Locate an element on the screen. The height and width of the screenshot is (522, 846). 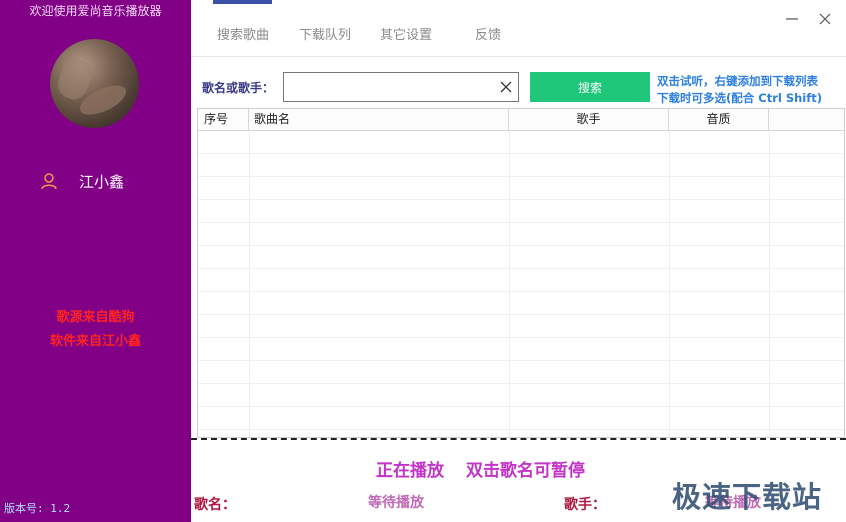
now-playing-bar: 正在播放 双击歌名可暂停 is located at coordinates (480, 468).